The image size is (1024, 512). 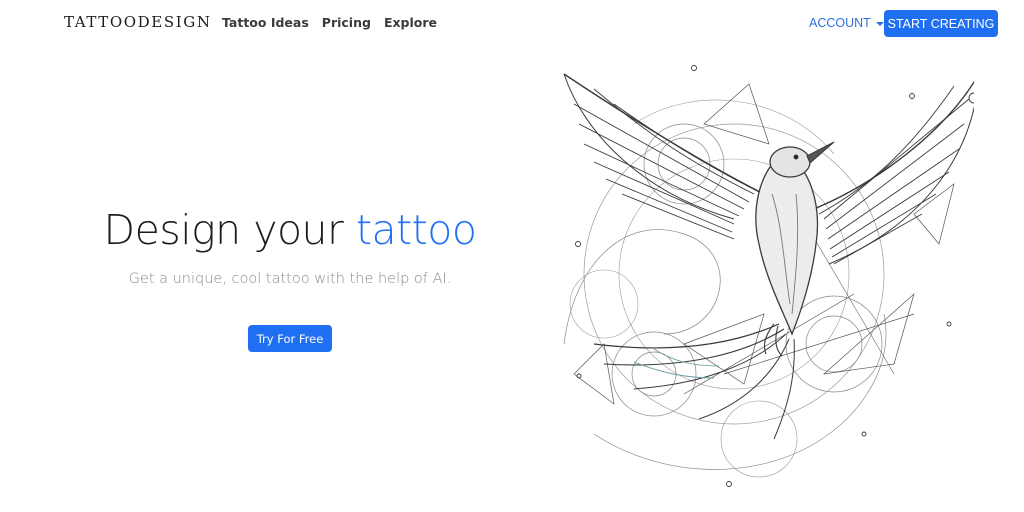 I want to click on caret-down-icon, so click(x=879, y=23).